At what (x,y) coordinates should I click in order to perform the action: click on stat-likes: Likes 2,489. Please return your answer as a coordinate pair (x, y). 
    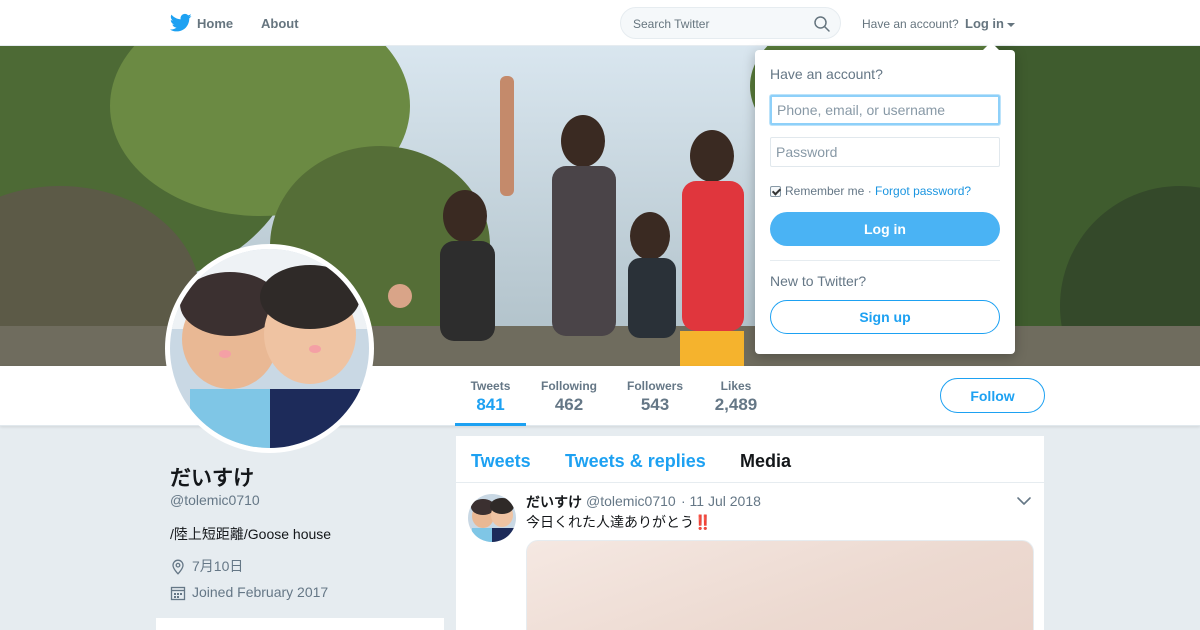
    Looking at the image, I should click on (736, 396).